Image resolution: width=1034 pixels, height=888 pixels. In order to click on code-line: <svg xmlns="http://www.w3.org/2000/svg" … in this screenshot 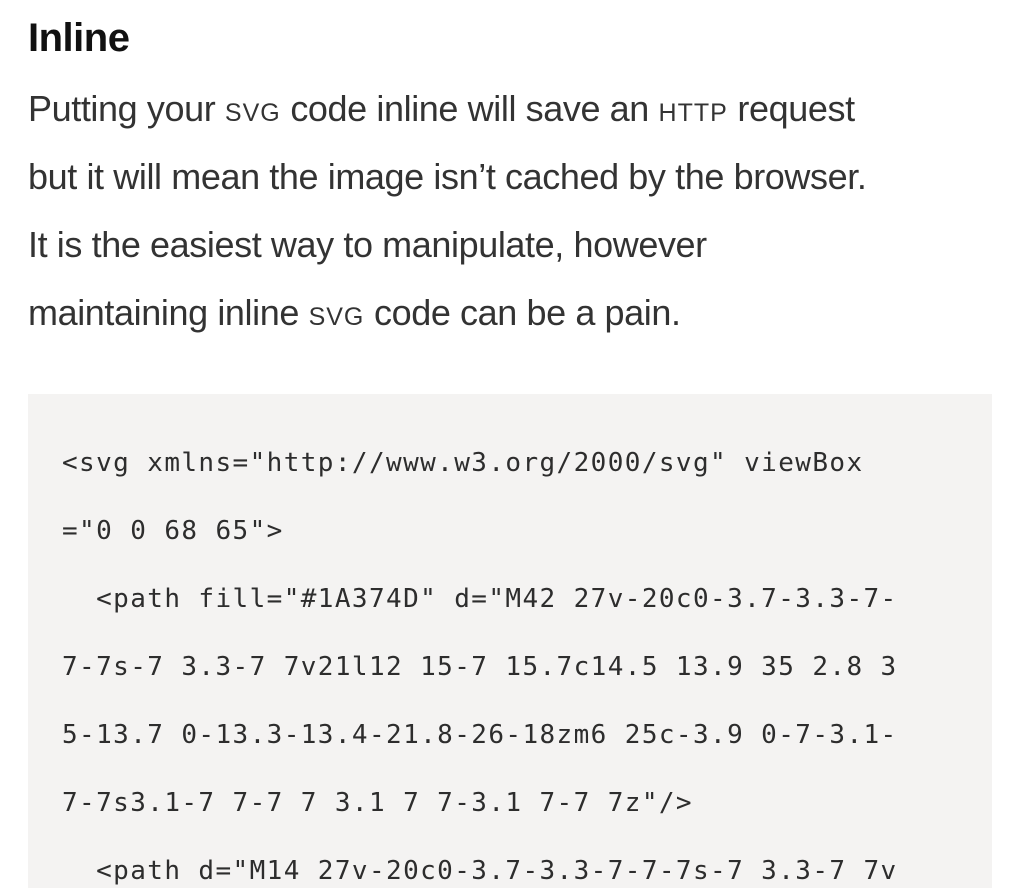, I will do `click(463, 463)`.